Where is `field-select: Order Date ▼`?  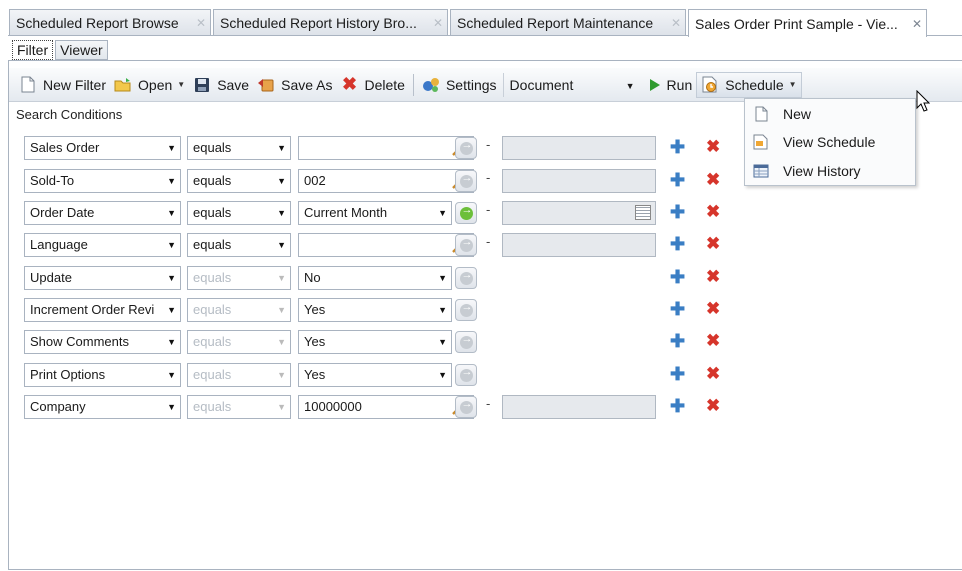
field-select: Order Date ▼ is located at coordinates (102, 213).